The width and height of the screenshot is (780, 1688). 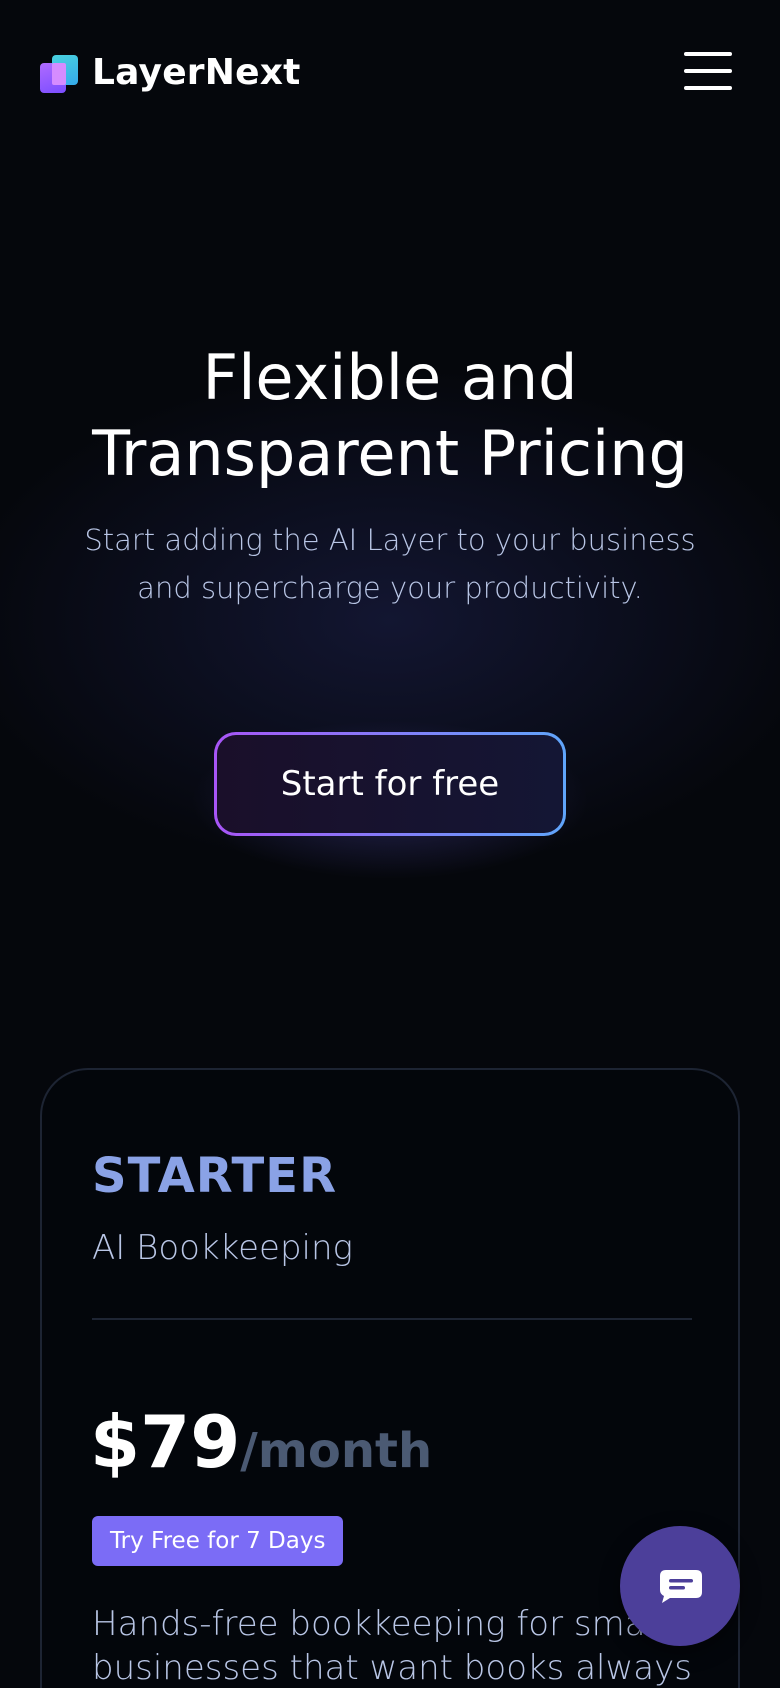 I want to click on start-for-free-button: Start for free, so click(x=390, y=784).